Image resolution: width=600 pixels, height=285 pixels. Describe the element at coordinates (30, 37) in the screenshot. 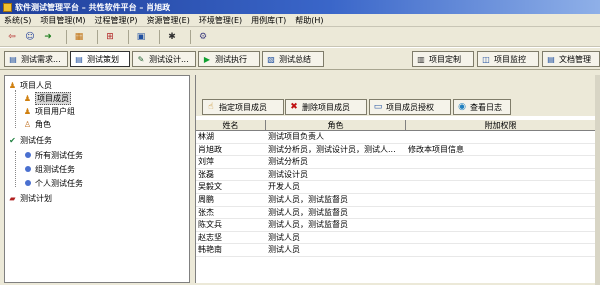

I see `user-icon: ☺` at that location.